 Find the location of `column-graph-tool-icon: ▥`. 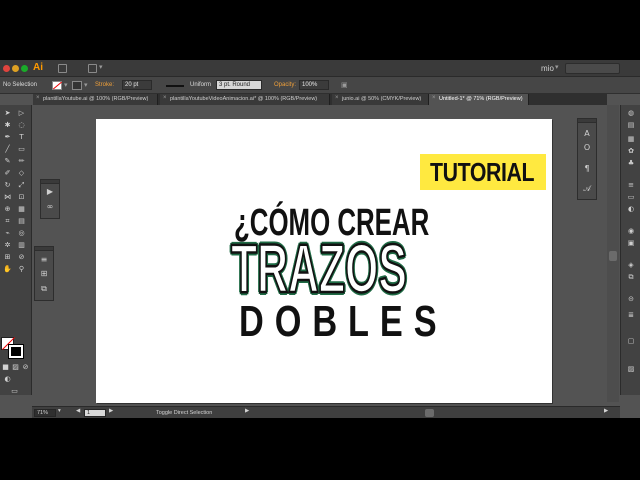

column-graph-tool-icon: ▥ is located at coordinates (21, 245).